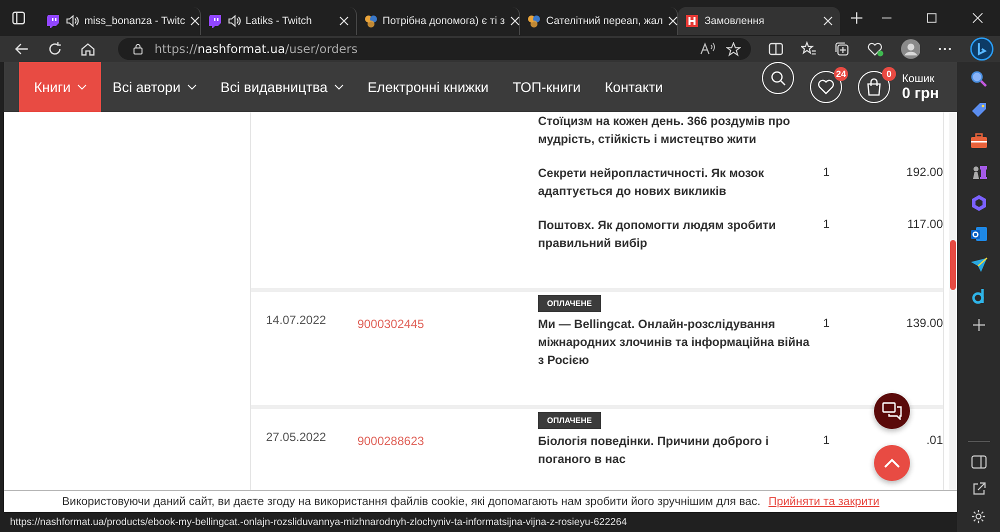  I want to click on toolbox-icon, so click(979, 141).